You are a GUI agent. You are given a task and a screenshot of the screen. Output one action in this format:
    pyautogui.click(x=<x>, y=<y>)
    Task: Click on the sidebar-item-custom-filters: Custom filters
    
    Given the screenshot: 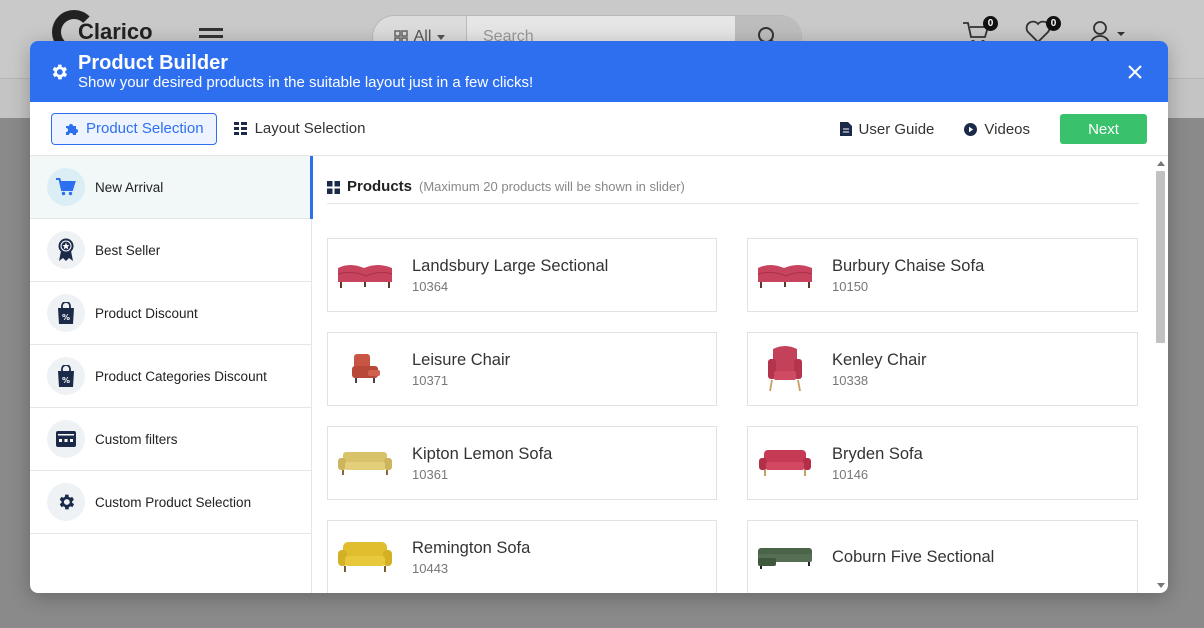 What is the action you would take?
    pyautogui.click(x=170, y=439)
    